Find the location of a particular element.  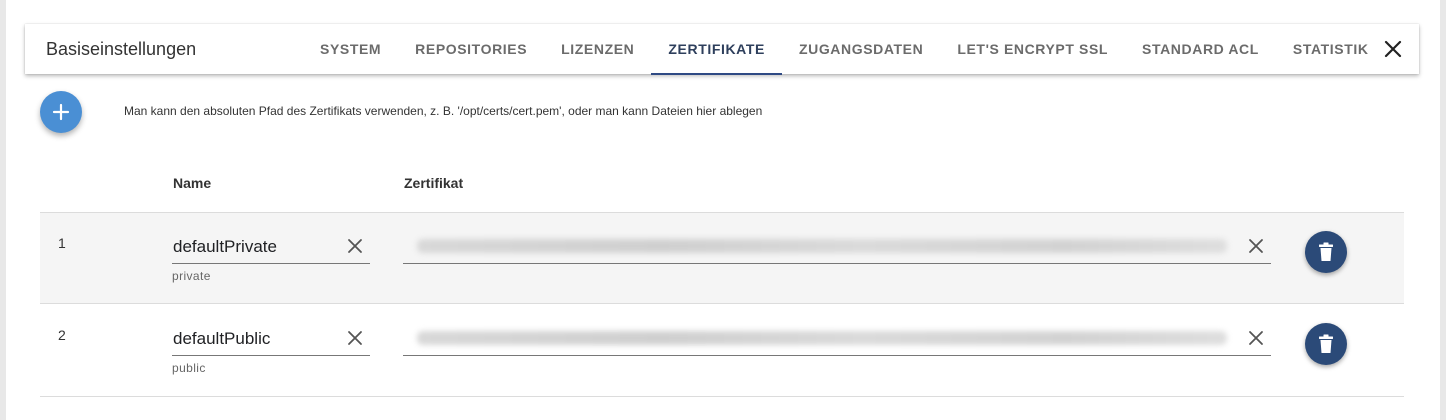

tab-licenses: LIZENZEN is located at coordinates (597, 49).